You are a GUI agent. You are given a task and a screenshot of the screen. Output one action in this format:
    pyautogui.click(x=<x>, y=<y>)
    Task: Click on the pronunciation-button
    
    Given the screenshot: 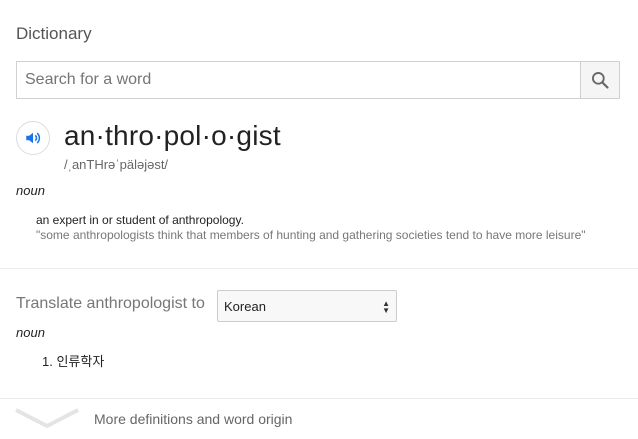 What is the action you would take?
    pyautogui.click(x=33, y=138)
    